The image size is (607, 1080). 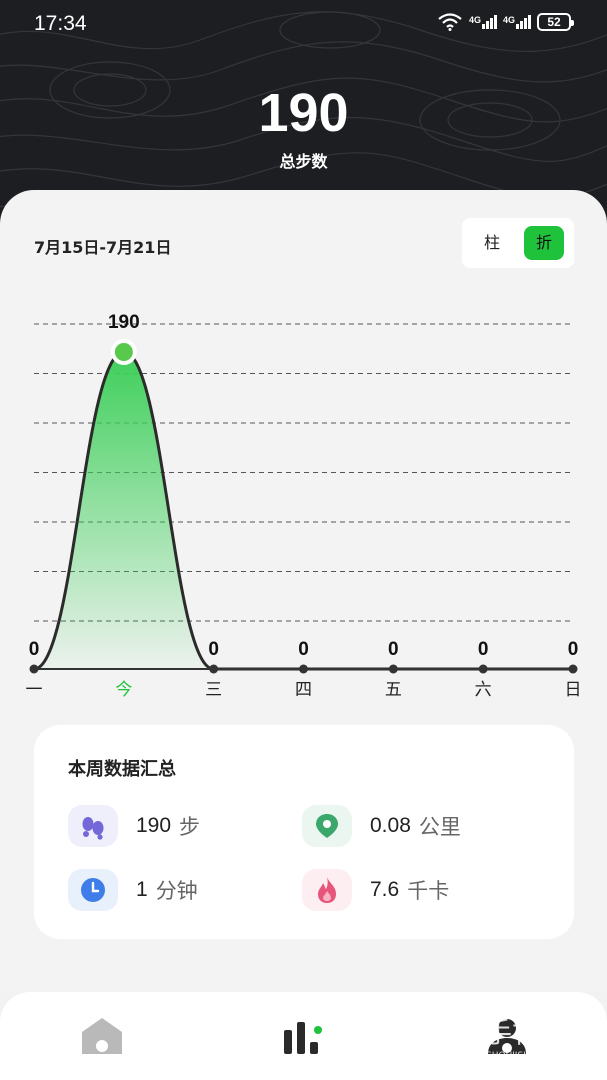 What do you see at coordinates (492, 243) in the screenshot?
I see `bar-chart-option: 柱` at bounding box center [492, 243].